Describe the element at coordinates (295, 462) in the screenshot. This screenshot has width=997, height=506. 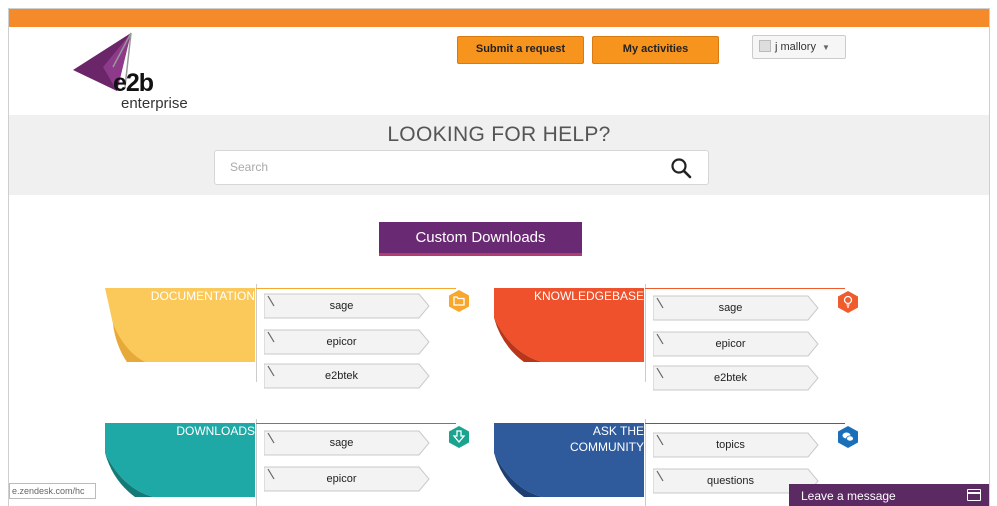
I see `downloads-card: DOWNLOADS sage epicor` at that location.